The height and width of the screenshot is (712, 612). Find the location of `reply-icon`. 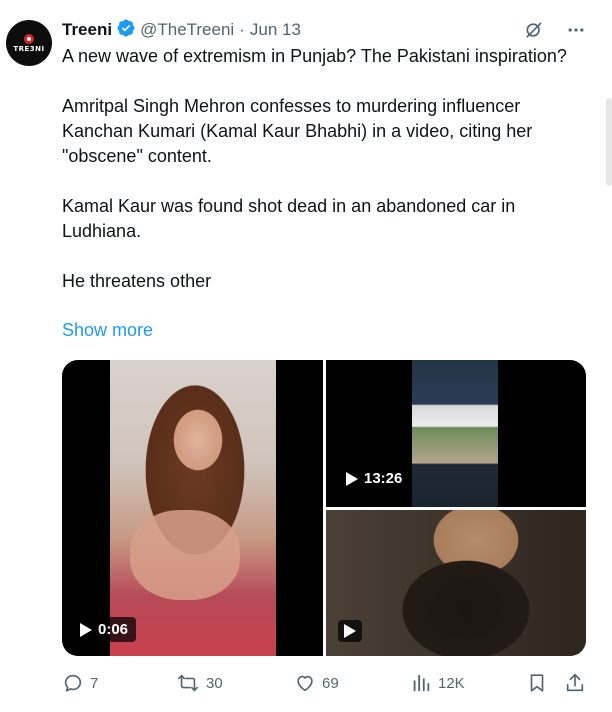

reply-icon is located at coordinates (73, 683).